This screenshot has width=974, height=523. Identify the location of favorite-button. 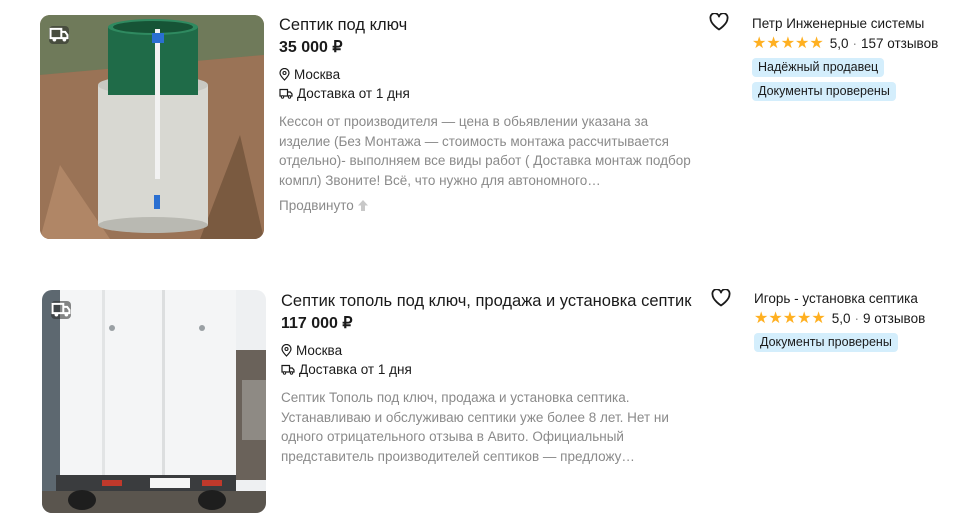
(721, 297).